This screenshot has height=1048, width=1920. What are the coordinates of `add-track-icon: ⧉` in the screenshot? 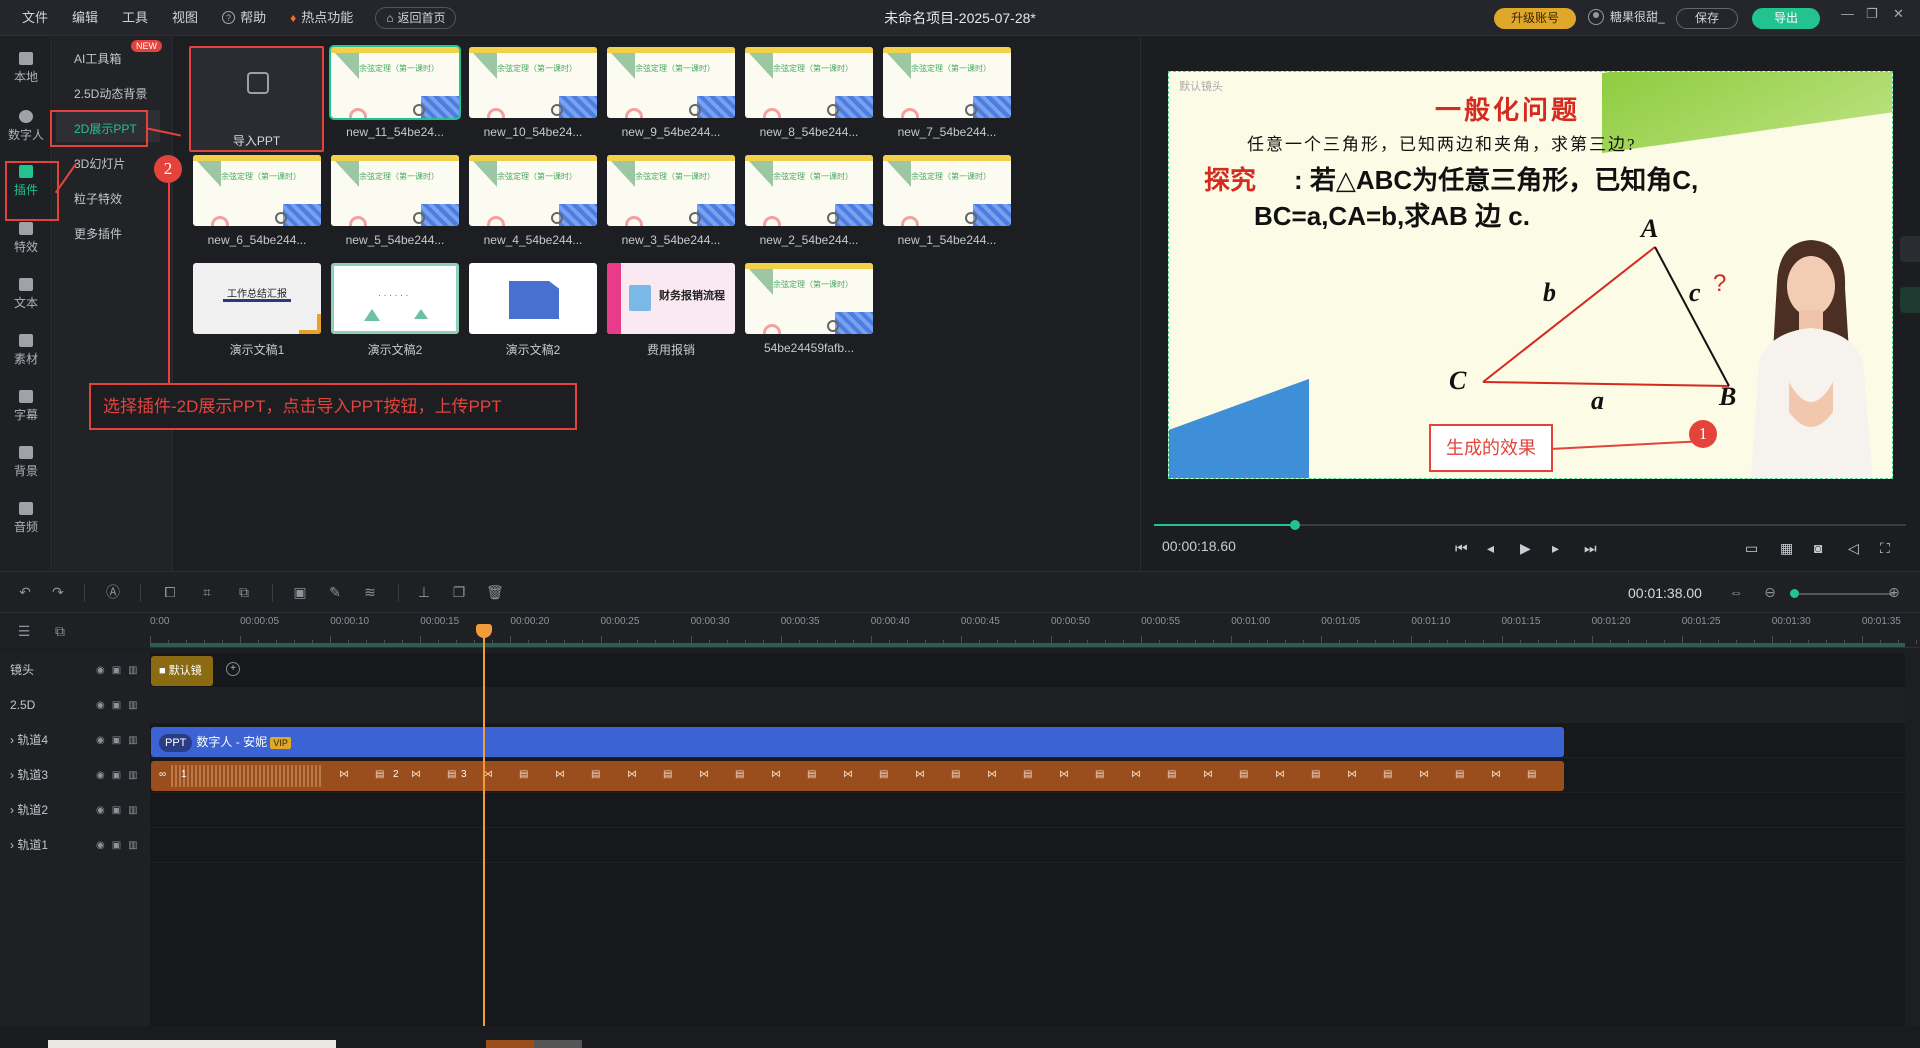 It's located at (60, 631).